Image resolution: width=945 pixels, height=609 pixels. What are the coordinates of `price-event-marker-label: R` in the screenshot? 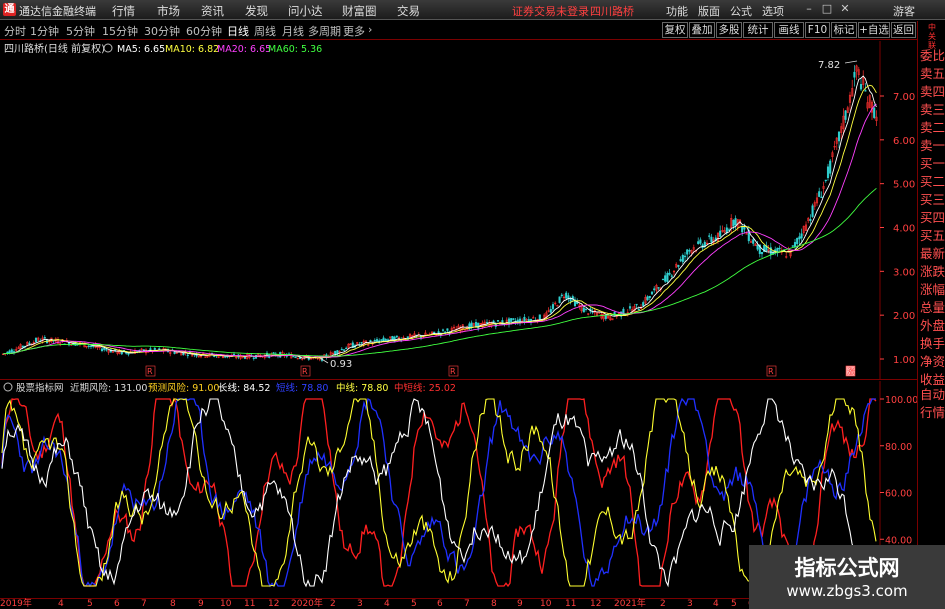 It's located at (771, 371).